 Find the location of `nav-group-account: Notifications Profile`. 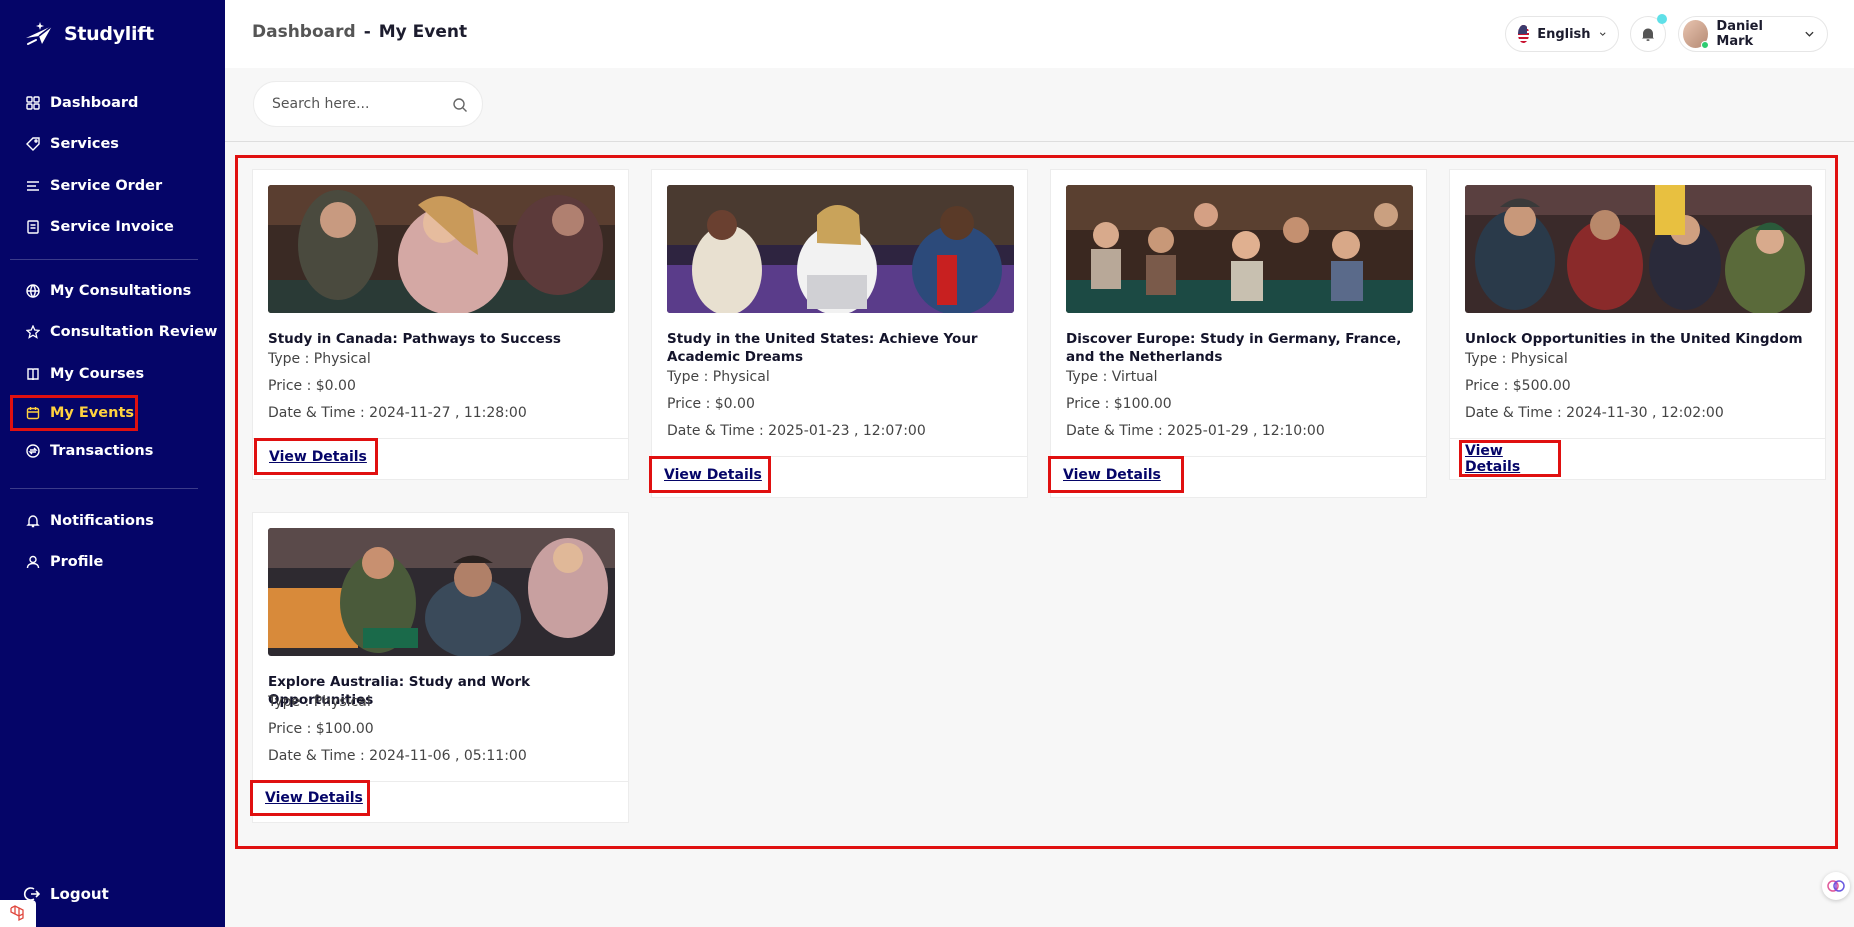

nav-group-account: Notifications Profile is located at coordinates (104, 541).